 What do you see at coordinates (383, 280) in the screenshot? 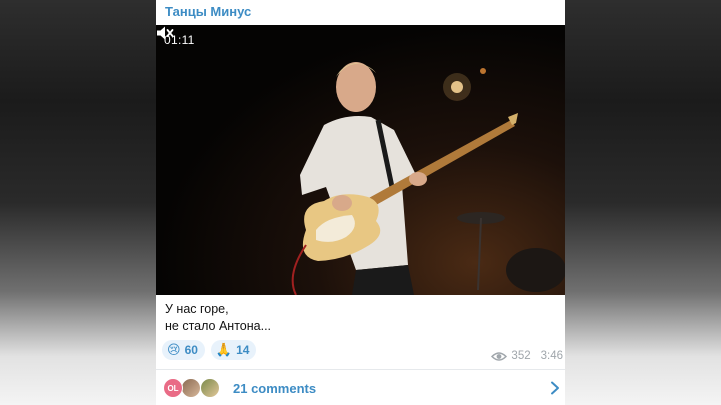
I see `guitarist-pants` at bounding box center [383, 280].